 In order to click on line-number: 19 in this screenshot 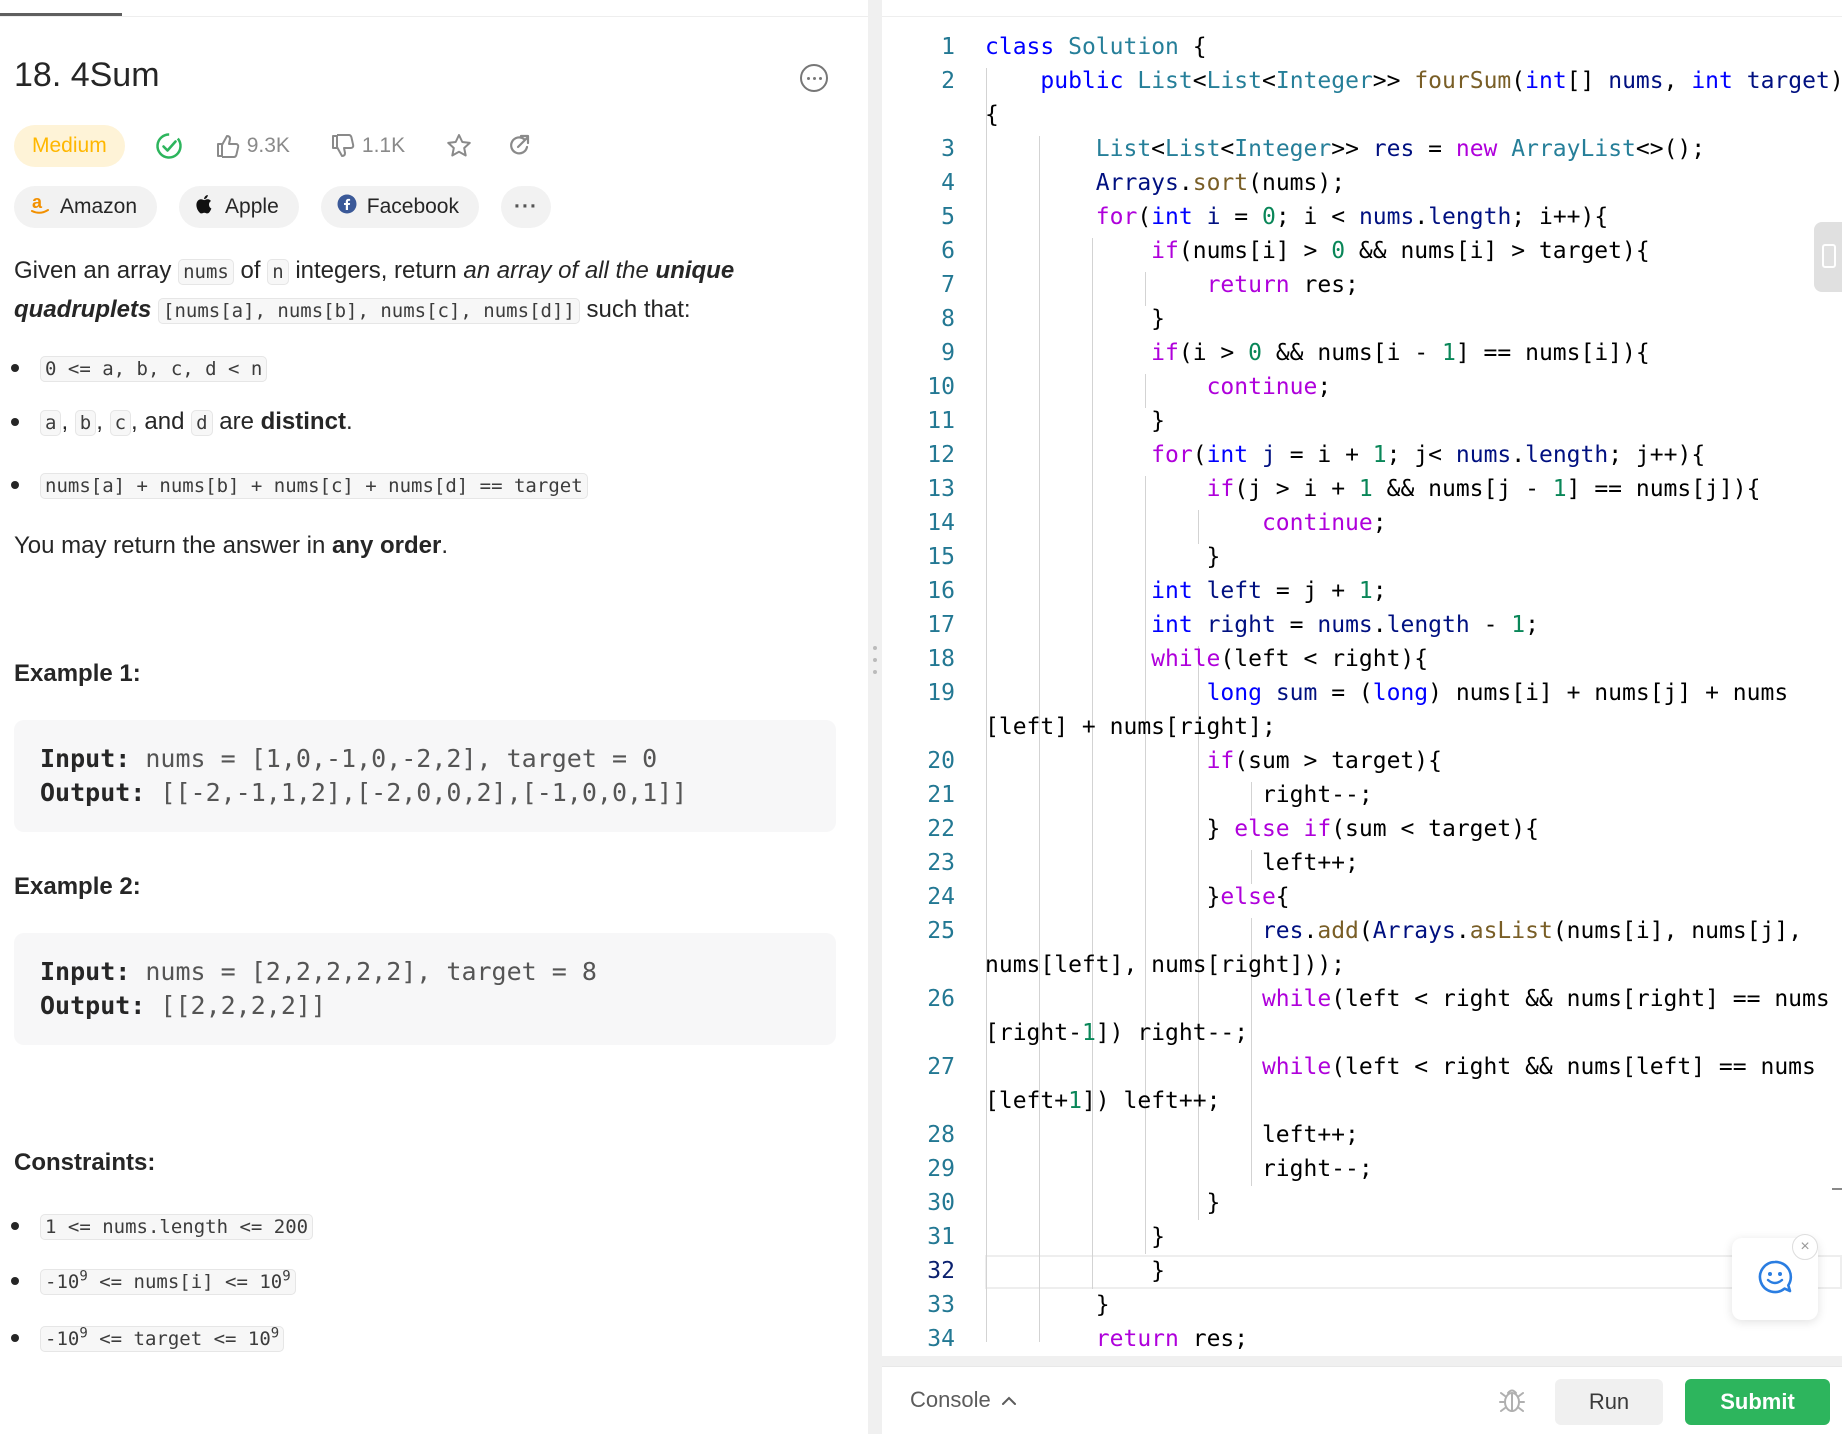, I will do `click(941, 693)`.